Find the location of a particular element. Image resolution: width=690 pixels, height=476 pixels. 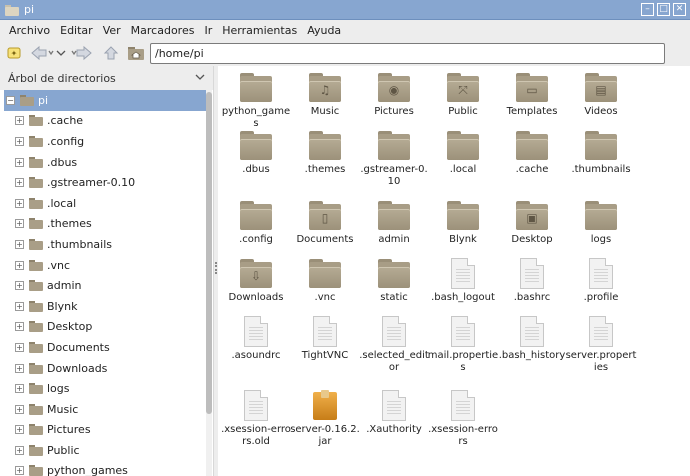

folder-item: admin is located at coordinates (394, 223).